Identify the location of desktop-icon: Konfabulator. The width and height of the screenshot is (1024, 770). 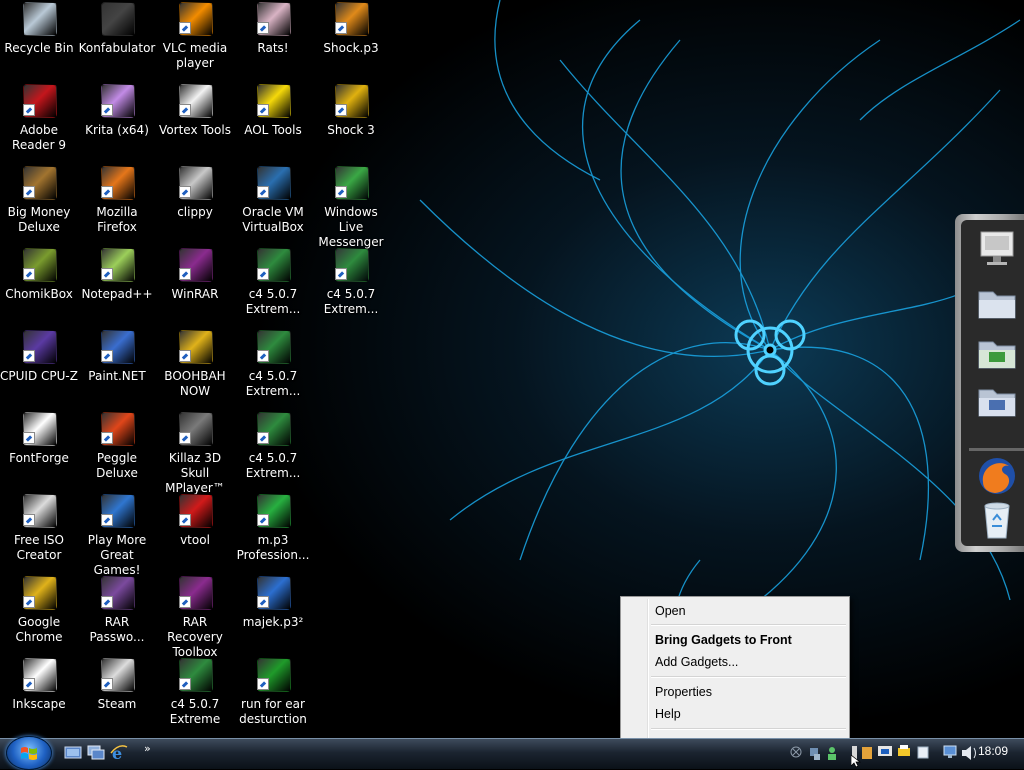
(117, 40).